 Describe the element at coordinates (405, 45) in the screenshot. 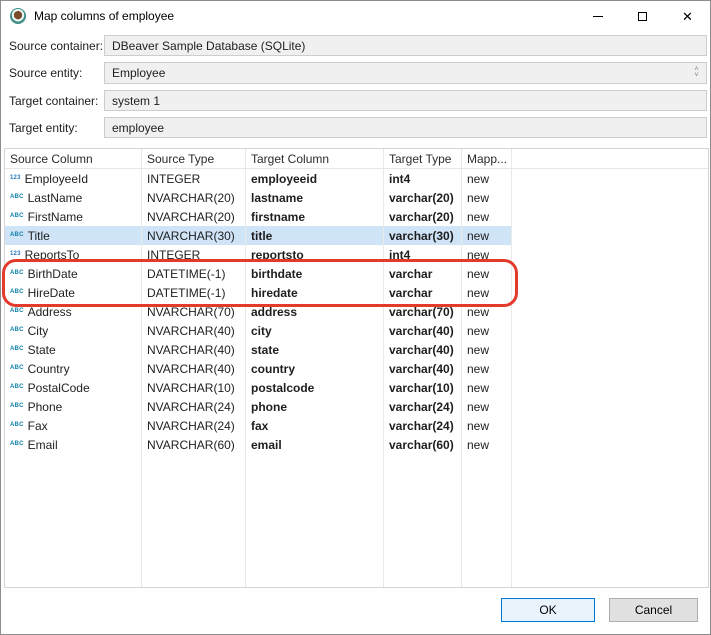

I see `source-container-field: DBeaver Sample Database (SQLite)` at that location.